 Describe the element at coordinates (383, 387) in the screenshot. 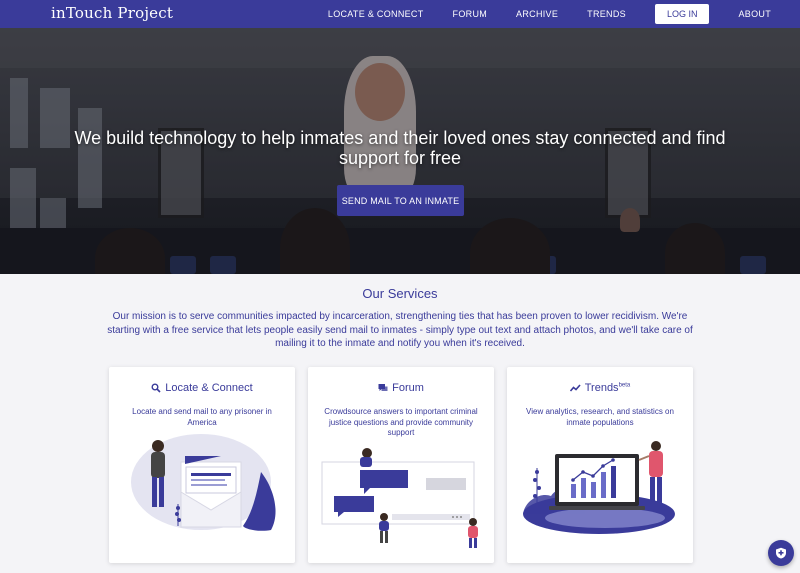

I see `forum-icon` at that location.